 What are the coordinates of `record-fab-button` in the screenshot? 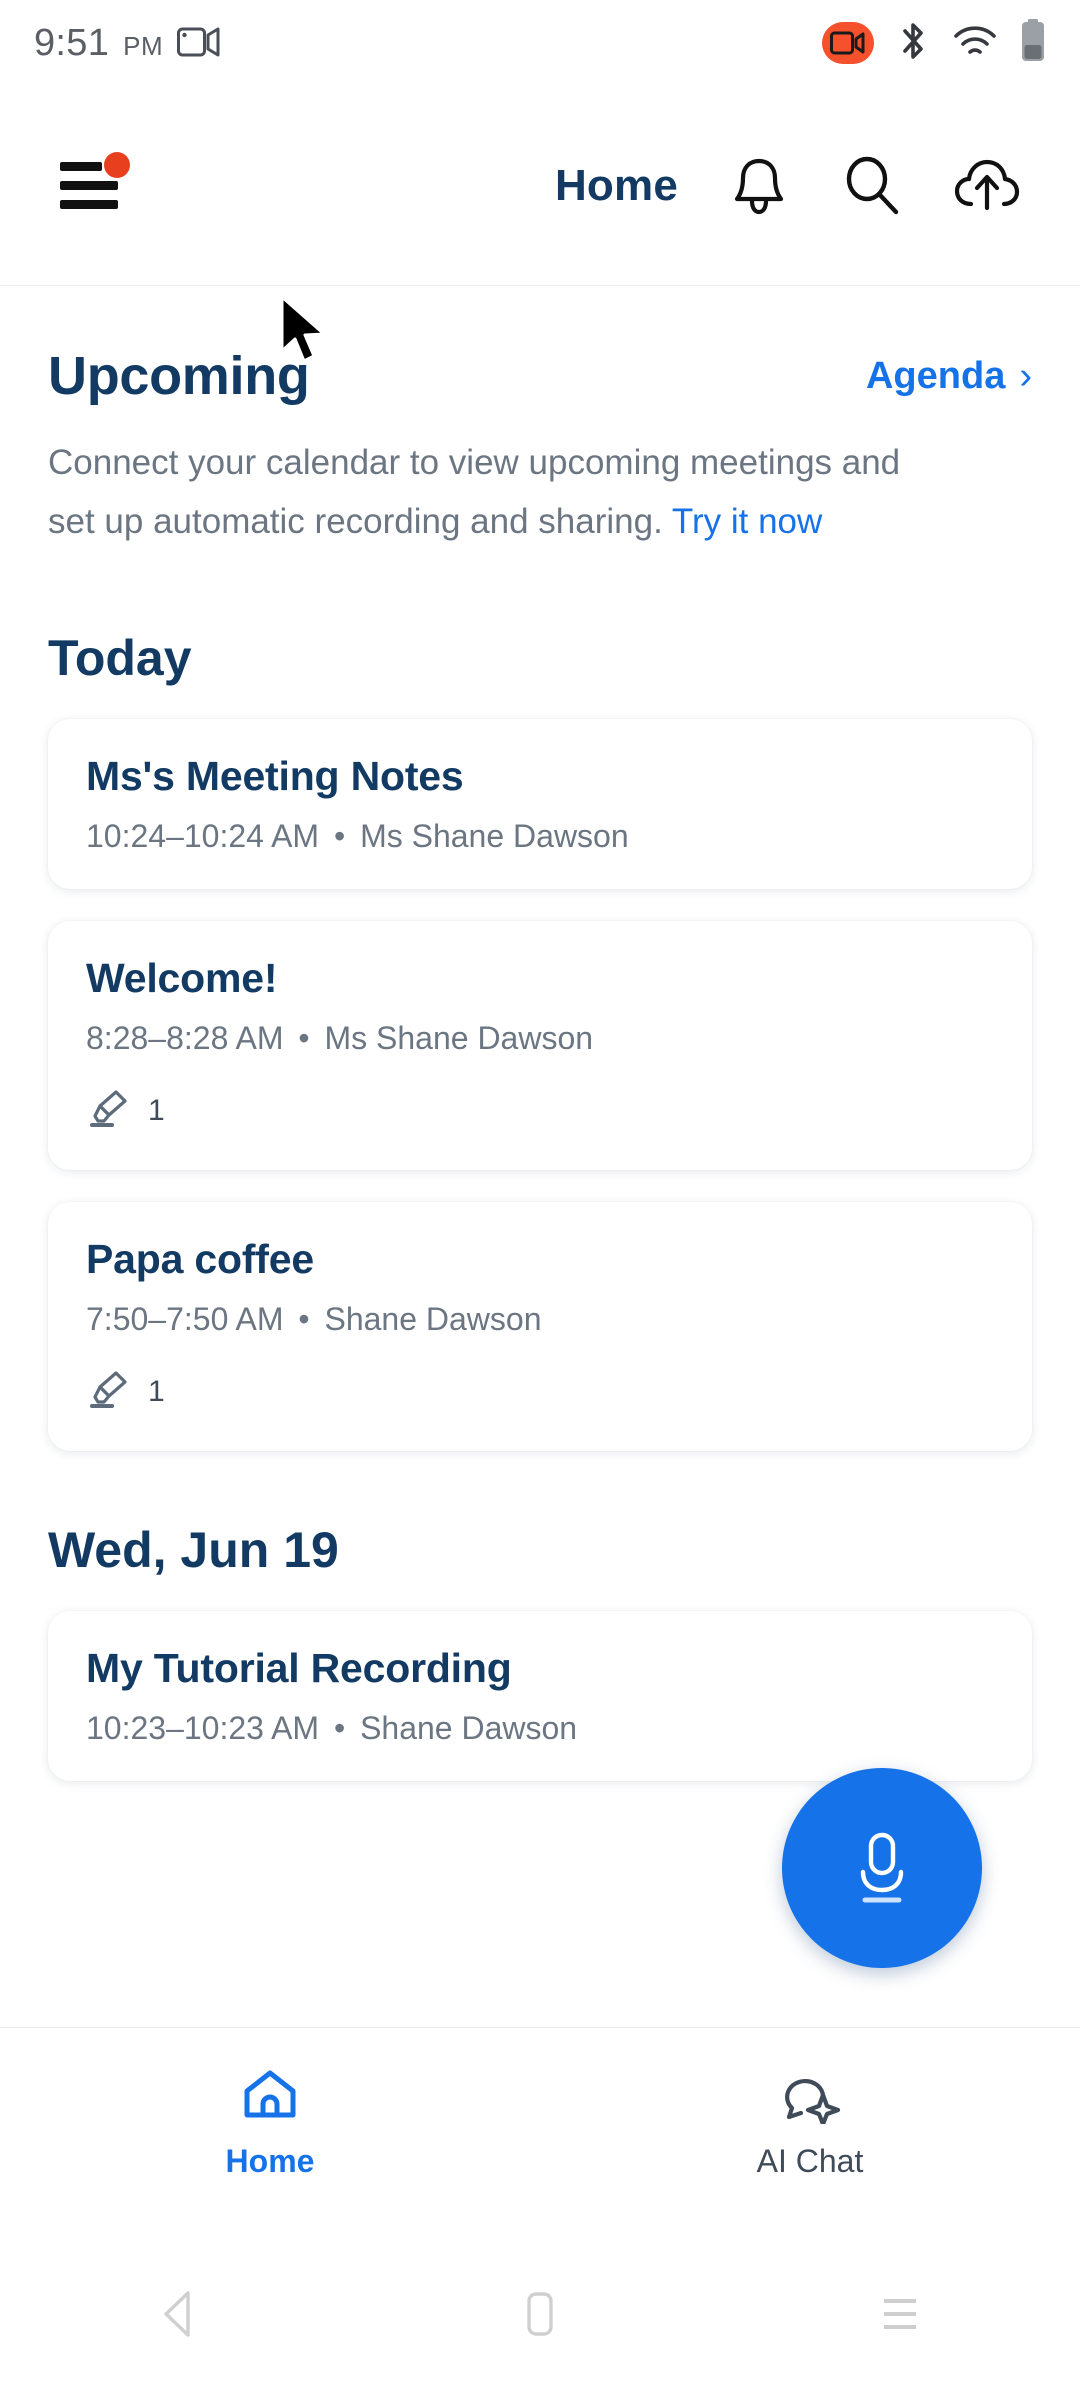 It's located at (882, 1868).